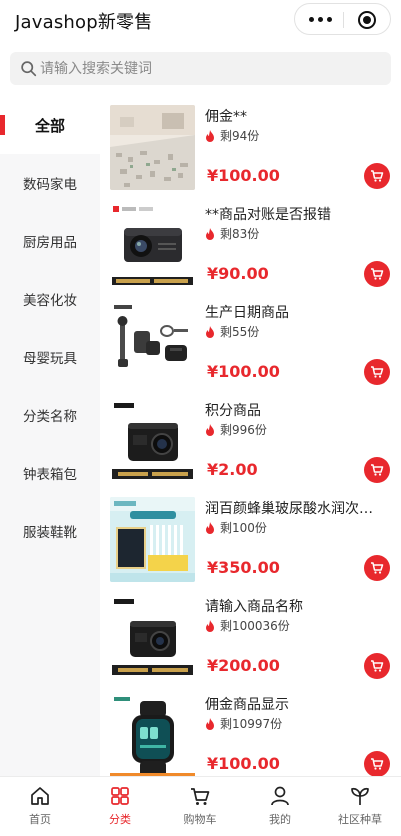 The width and height of the screenshot is (401, 836). Describe the element at coordinates (40, 819) in the screenshot. I see `tab-label: 首页` at that location.